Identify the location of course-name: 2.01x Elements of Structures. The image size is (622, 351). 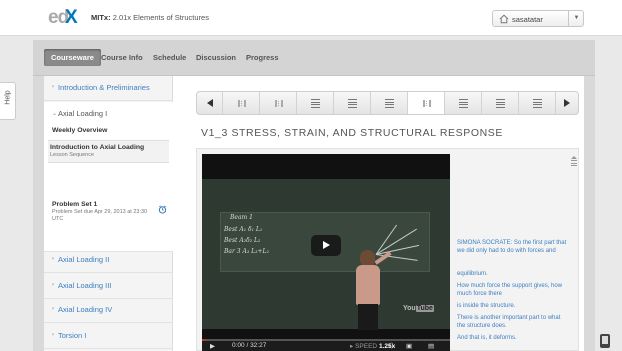
(160, 17).